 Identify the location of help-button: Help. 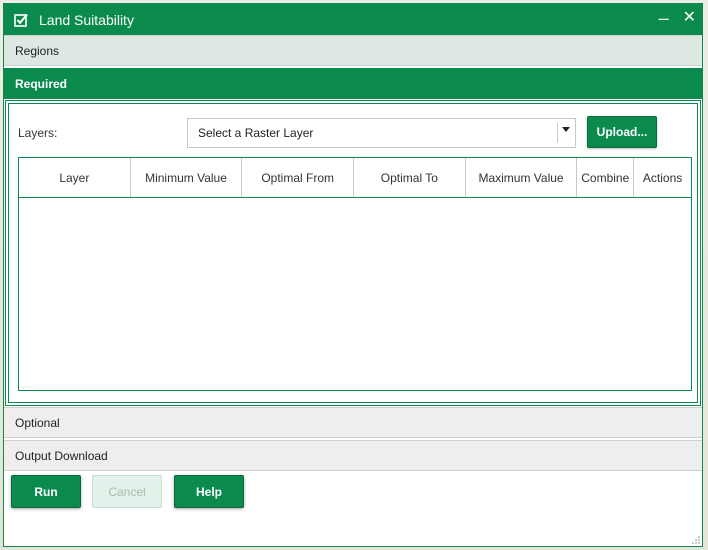
(209, 491).